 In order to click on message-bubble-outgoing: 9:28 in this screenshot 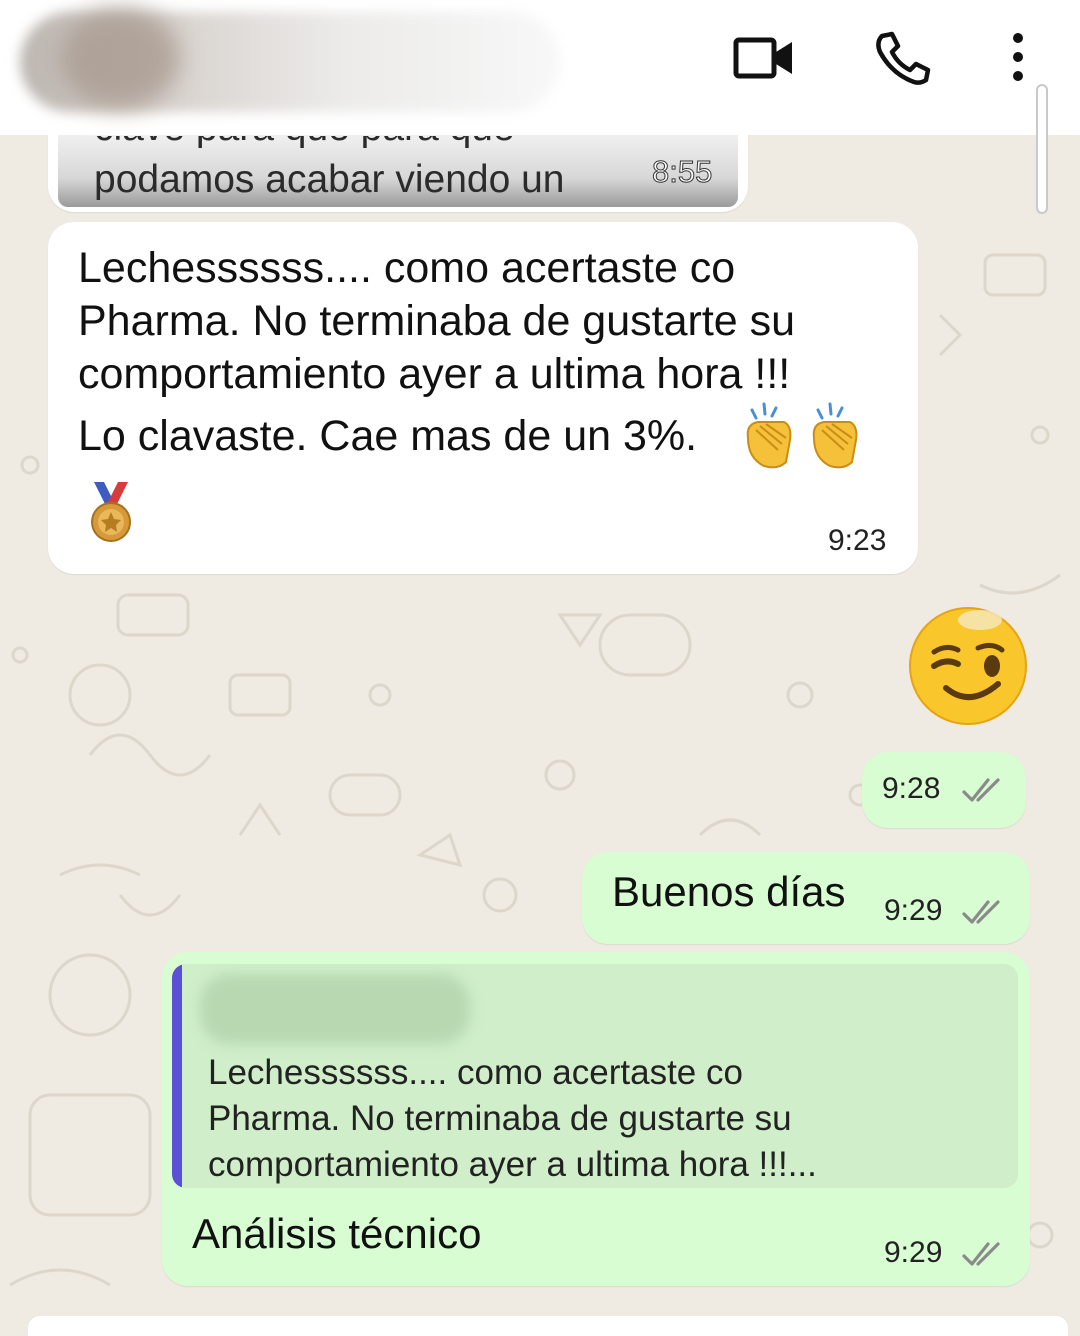, I will do `click(944, 790)`.